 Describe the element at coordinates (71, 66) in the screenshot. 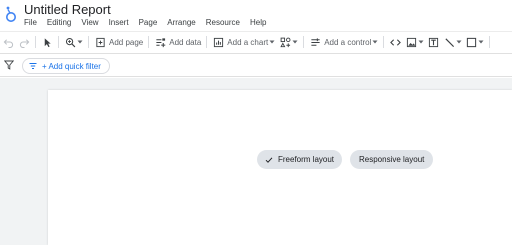

I see `add-quick-filter-label: + Add quick filter` at that location.